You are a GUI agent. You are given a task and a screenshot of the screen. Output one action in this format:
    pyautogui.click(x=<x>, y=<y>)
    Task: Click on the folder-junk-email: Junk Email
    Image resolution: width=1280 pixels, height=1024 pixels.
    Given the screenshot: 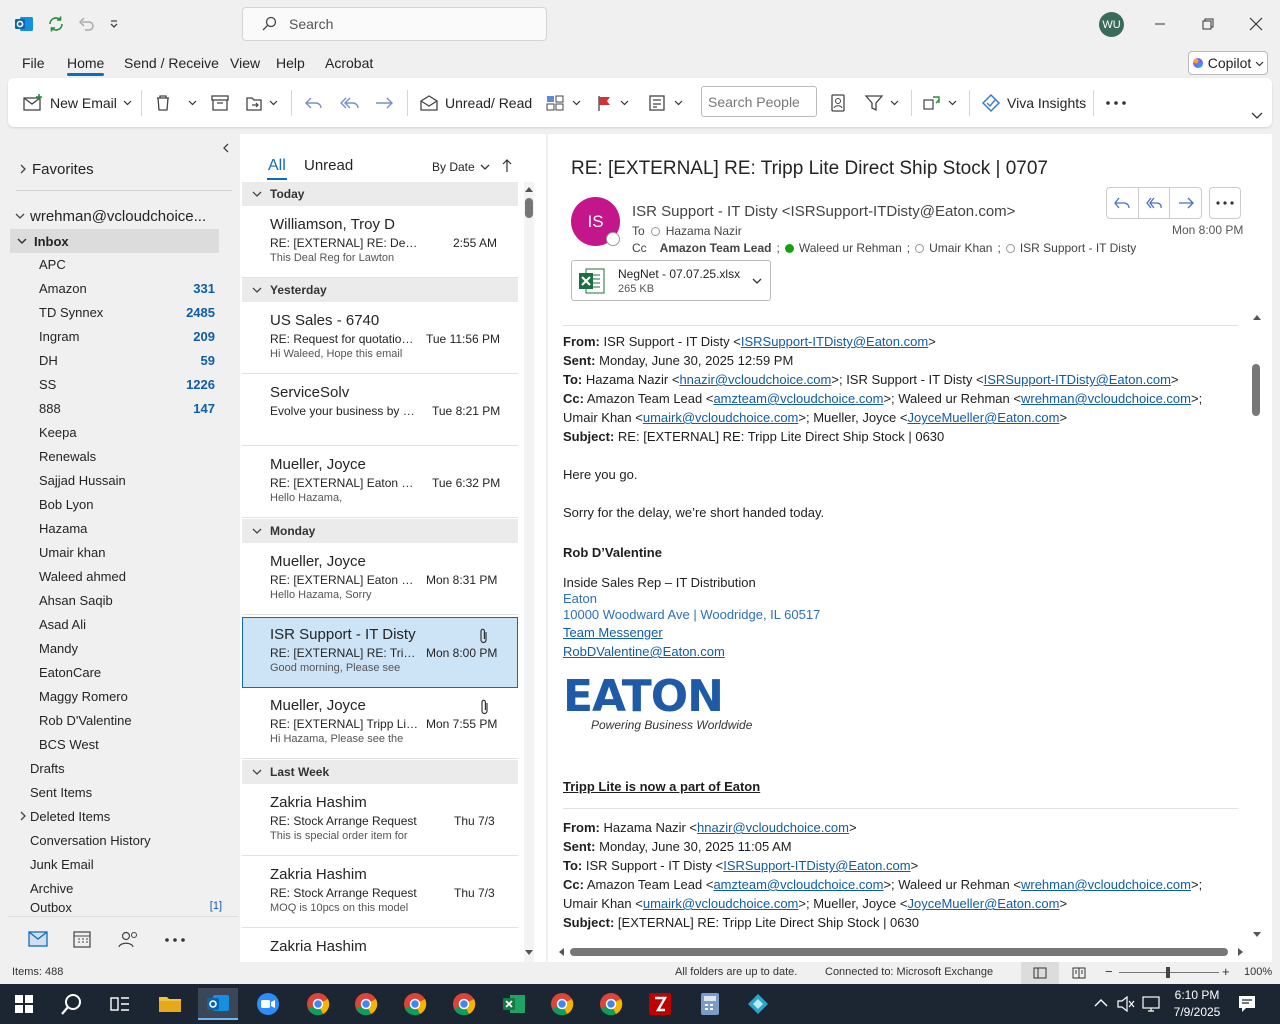 What is the action you would take?
    pyautogui.click(x=141, y=864)
    